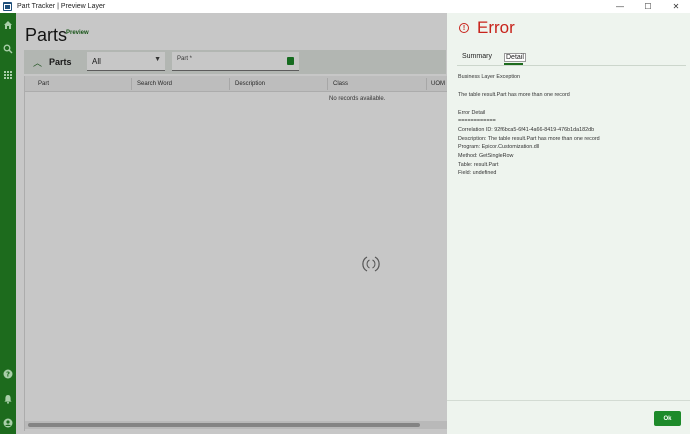 The image size is (690, 434). Describe the element at coordinates (477, 56) in the screenshot. I see `tab-summary: Summary` at that location.